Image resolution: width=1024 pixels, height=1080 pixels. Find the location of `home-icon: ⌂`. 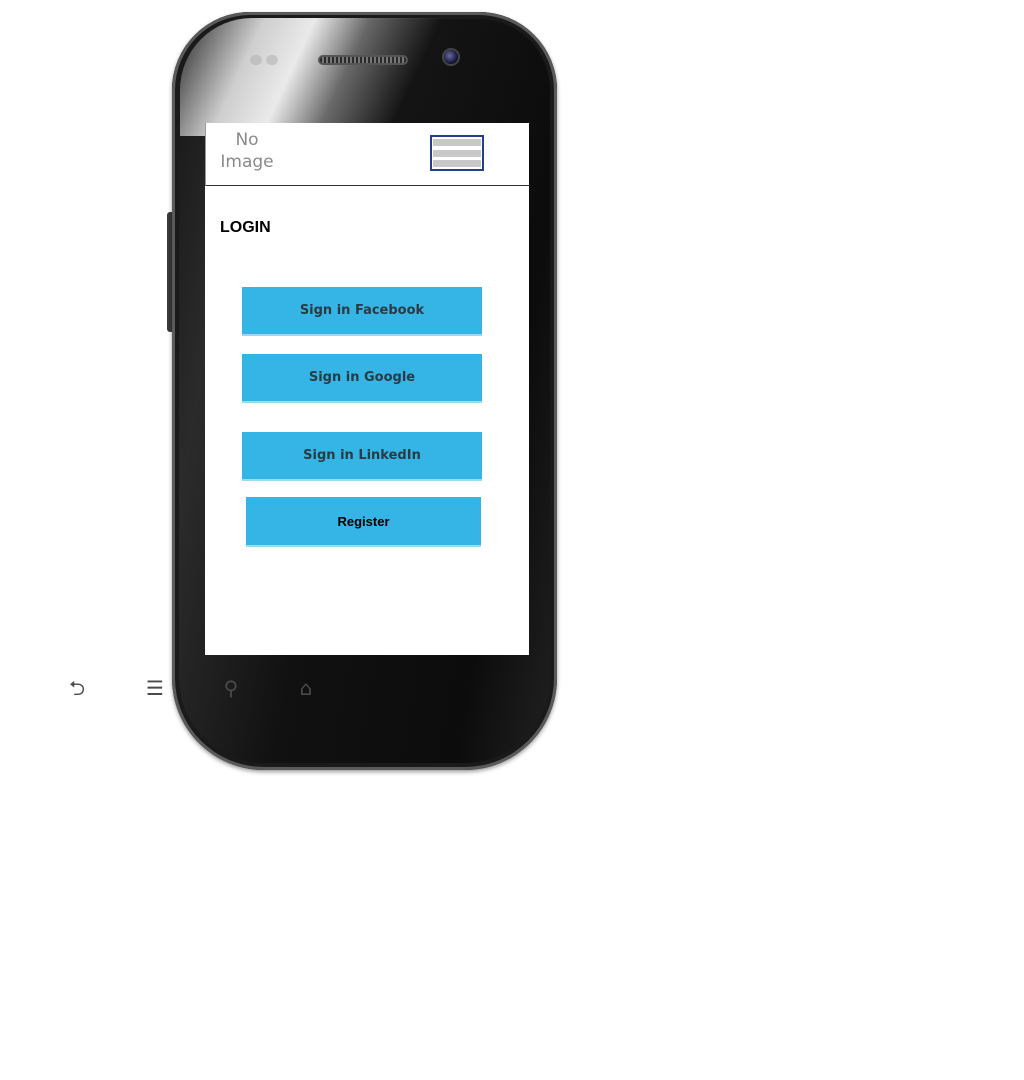

home-icon: ⌂ is located at coordinates (306, 688).